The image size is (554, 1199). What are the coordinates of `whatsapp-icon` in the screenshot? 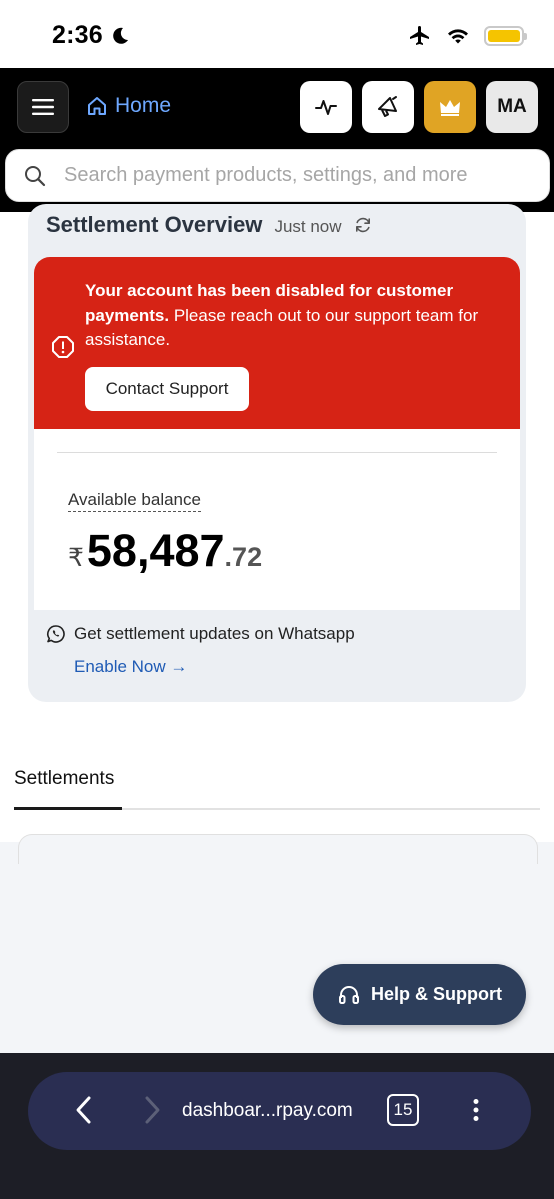 It's located at (56, 634).